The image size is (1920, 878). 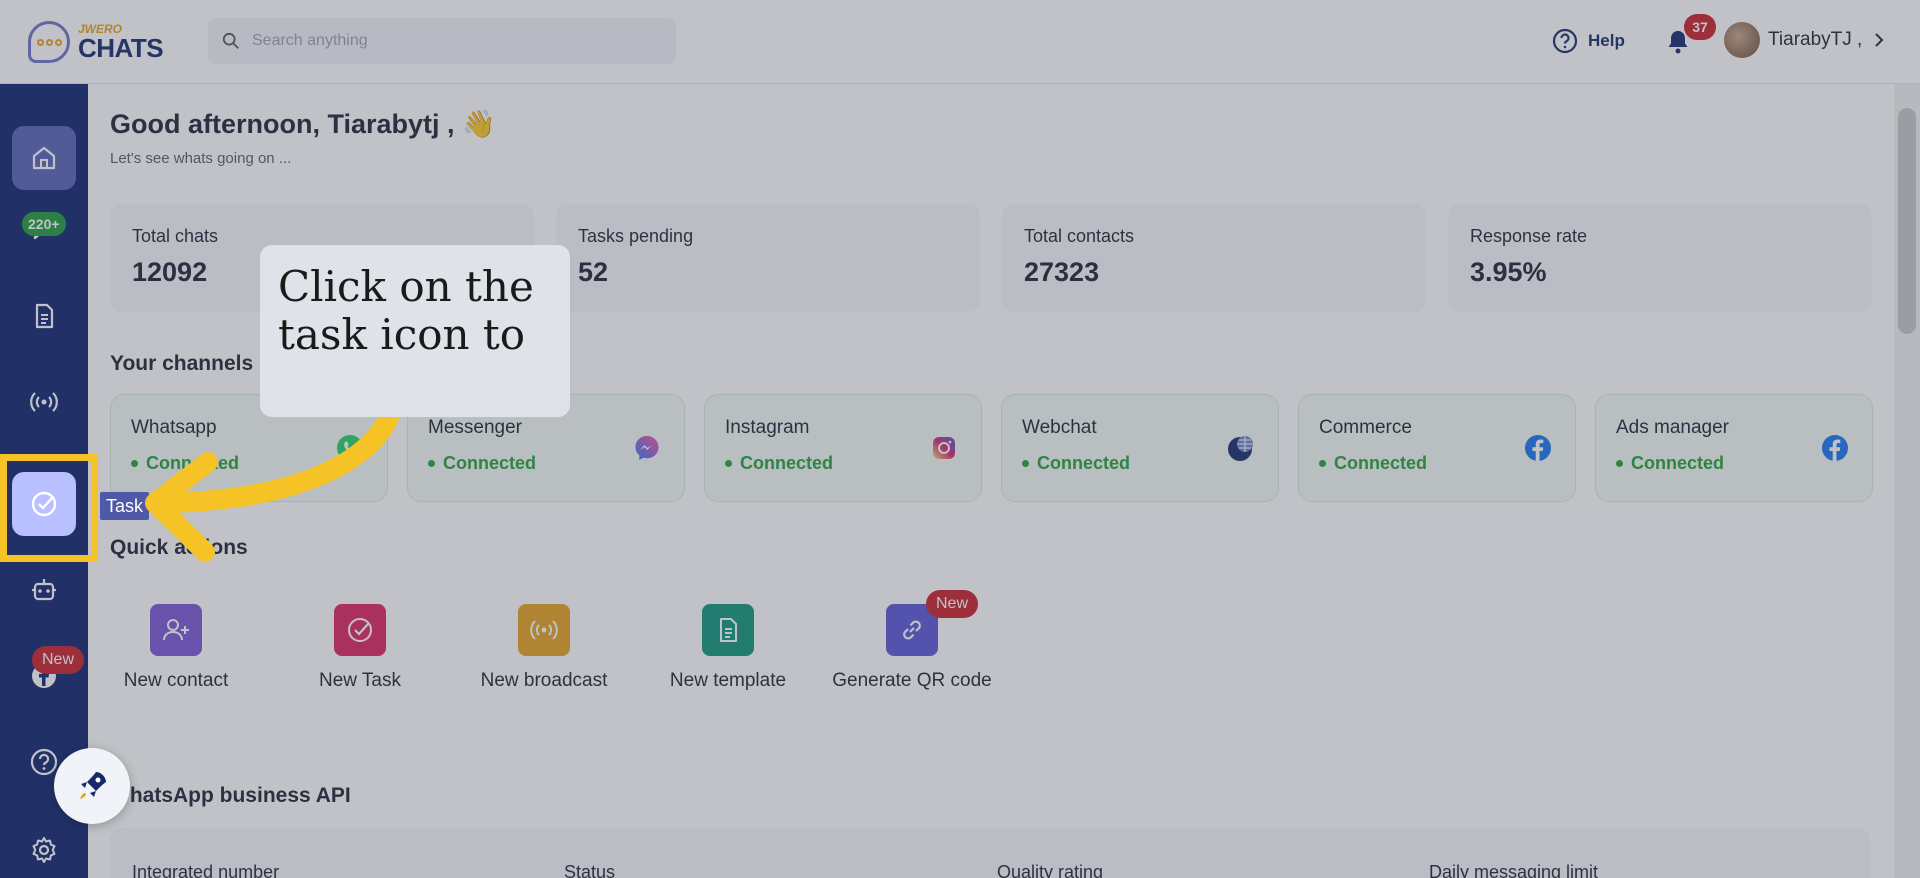 I want to click on search-input, so click(x=452, y=41).